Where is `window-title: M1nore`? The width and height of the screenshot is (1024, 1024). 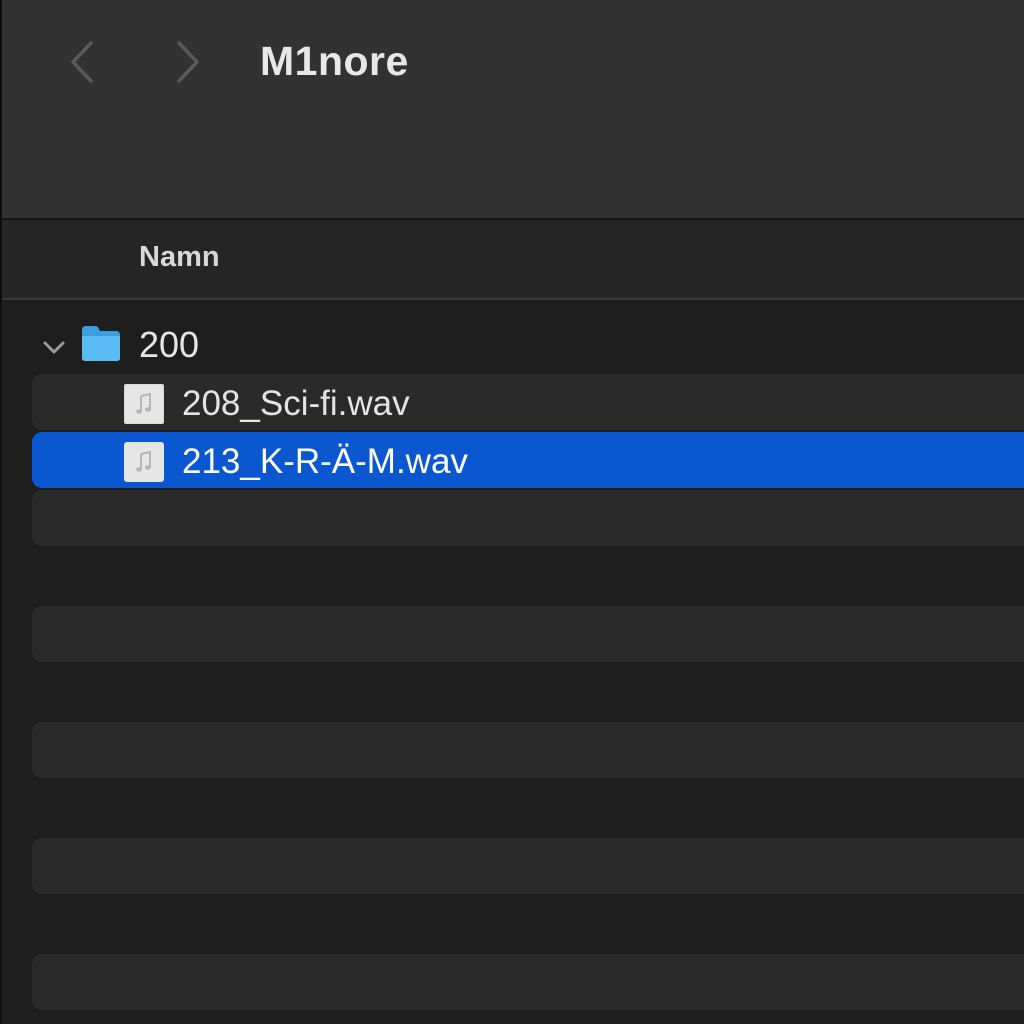
window-title: M1nore is located at coordinates (334, 61).